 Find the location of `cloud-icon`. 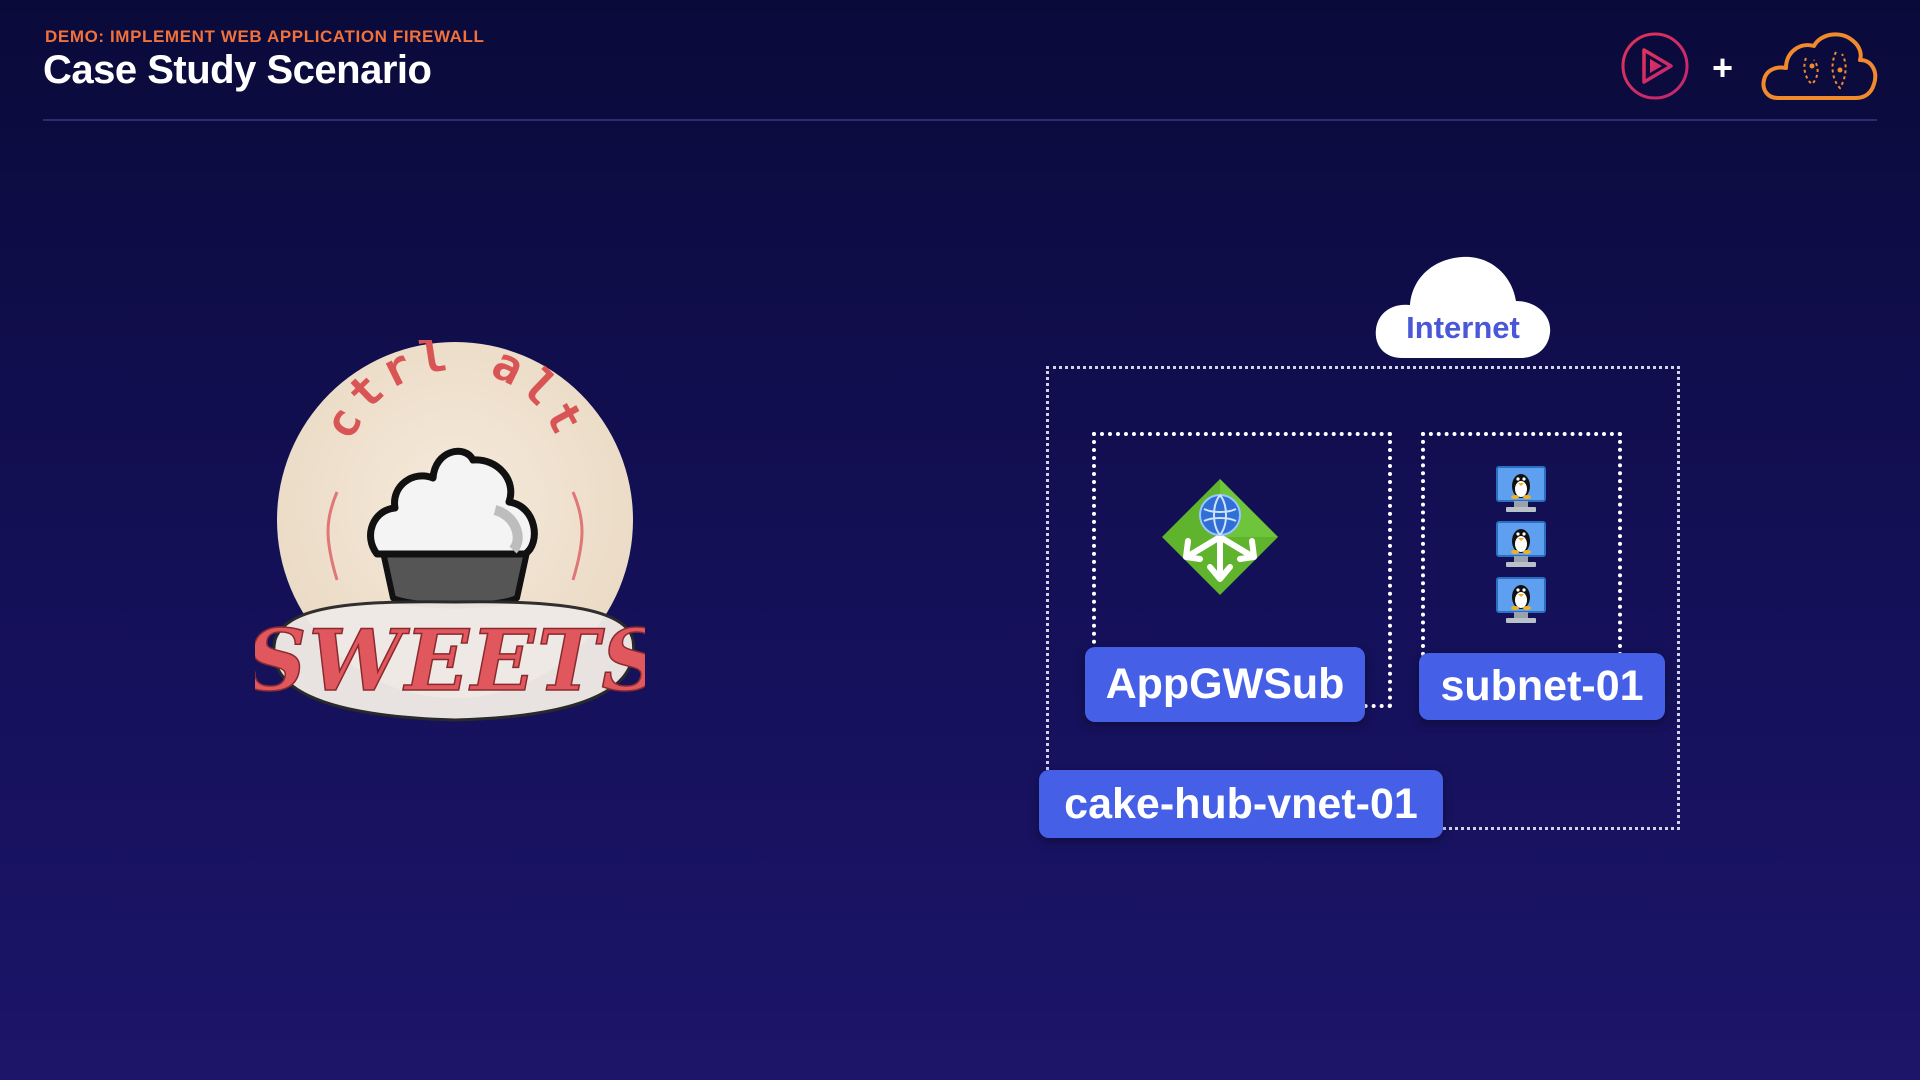

cloud-icon is located at coordinates (1819, 67).